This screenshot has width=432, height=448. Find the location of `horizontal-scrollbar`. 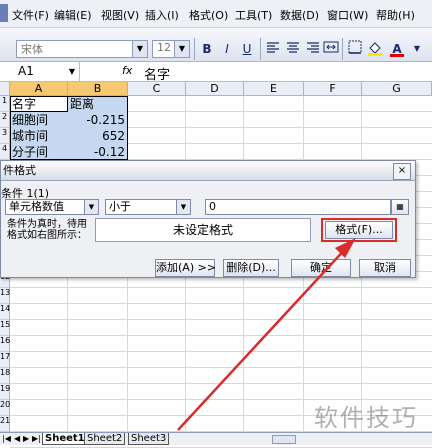

horizontal-scrollbar is located at coordinates (284, 439).